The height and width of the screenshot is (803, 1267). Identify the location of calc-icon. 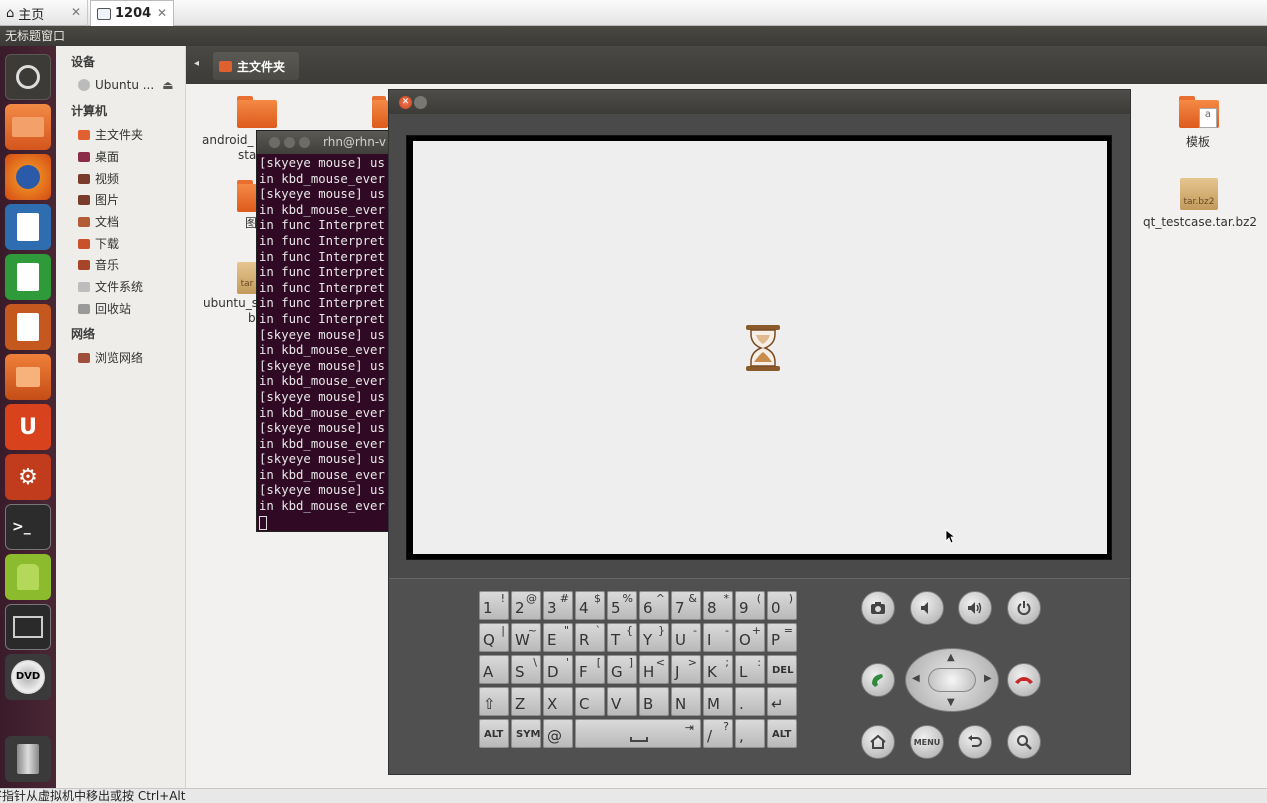
(28, 277).